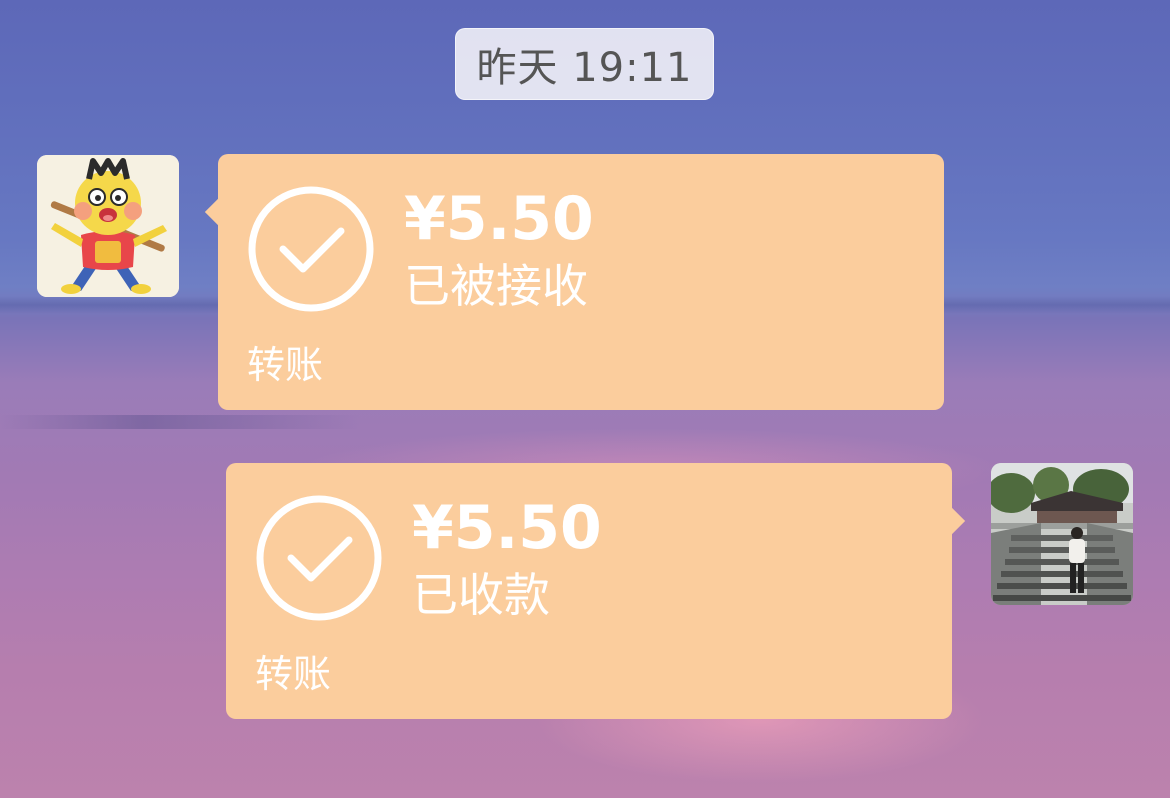 The image size is (1170, 798). Describe the element at coordinates (584, 64) in the screenshot. I see `chat-timestamp: 昨天 19:11` at that location.